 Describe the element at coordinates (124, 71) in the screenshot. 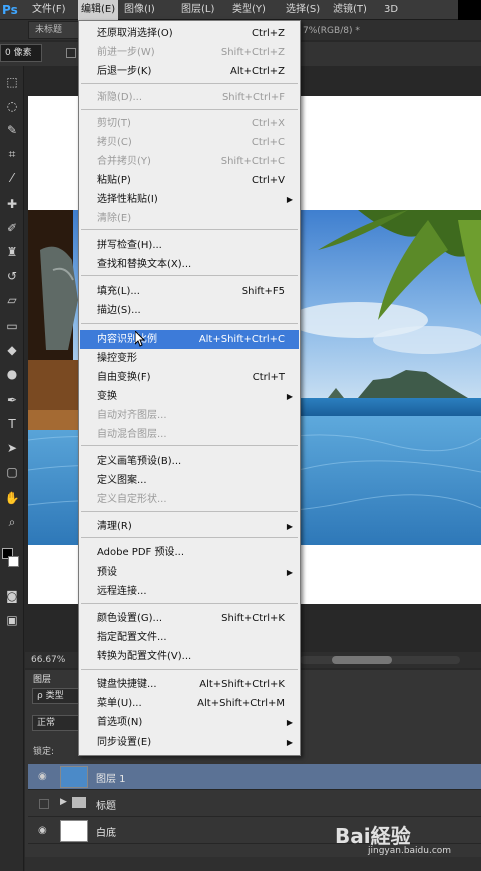

I see `edit-menu-item-label: 后退一步(K)` at that location.